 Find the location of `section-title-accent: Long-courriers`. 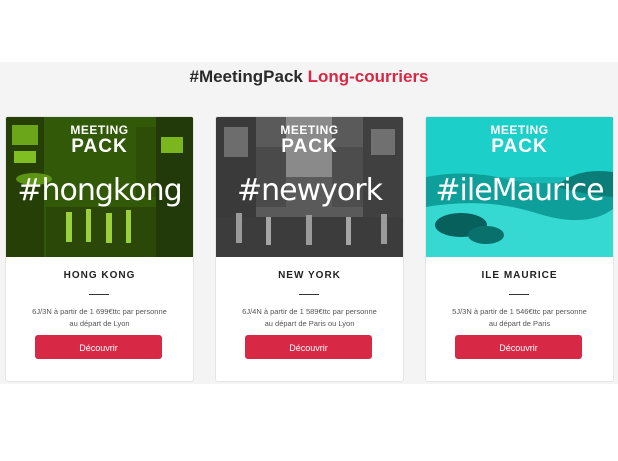

section-title-accent: Long-courriers is located at coordinates (368, 76).